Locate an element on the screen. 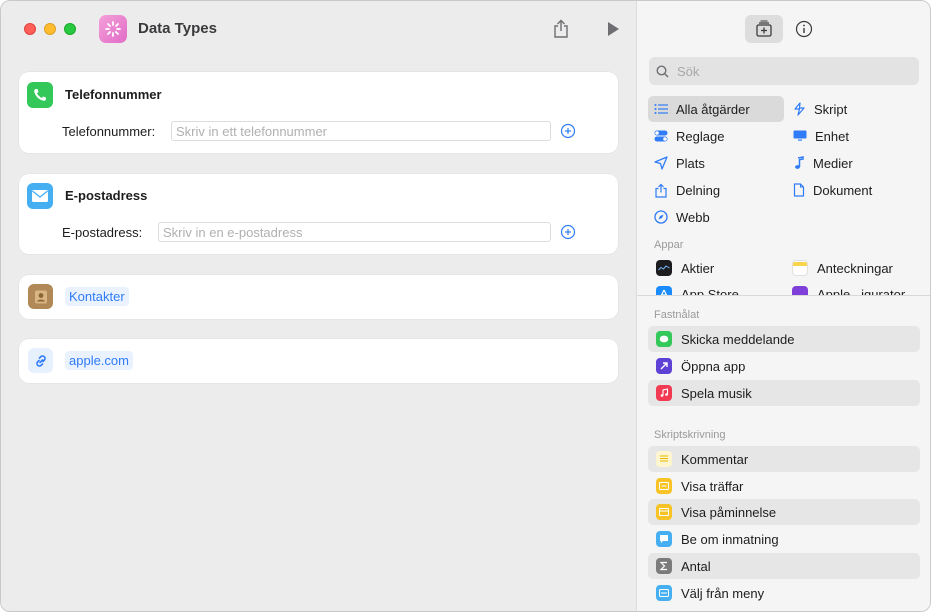  category-web: Webb is located at coordinates (716, 217).